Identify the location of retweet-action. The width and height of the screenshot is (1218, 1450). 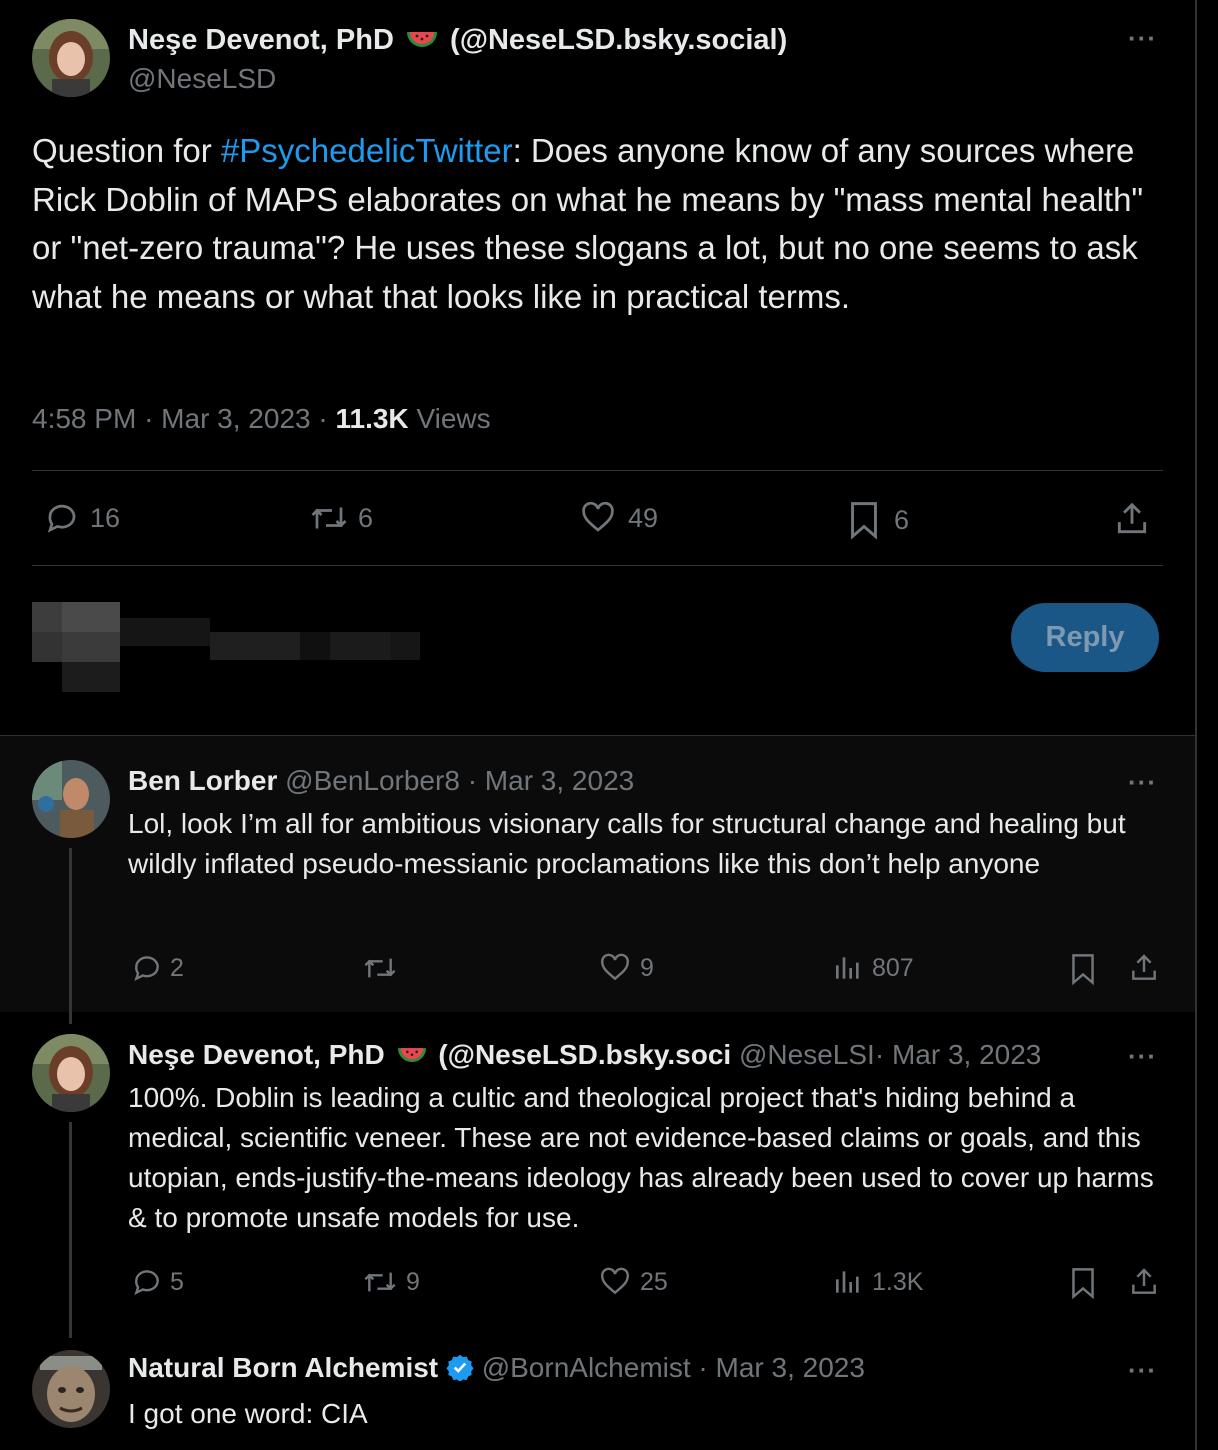
(383, 968).